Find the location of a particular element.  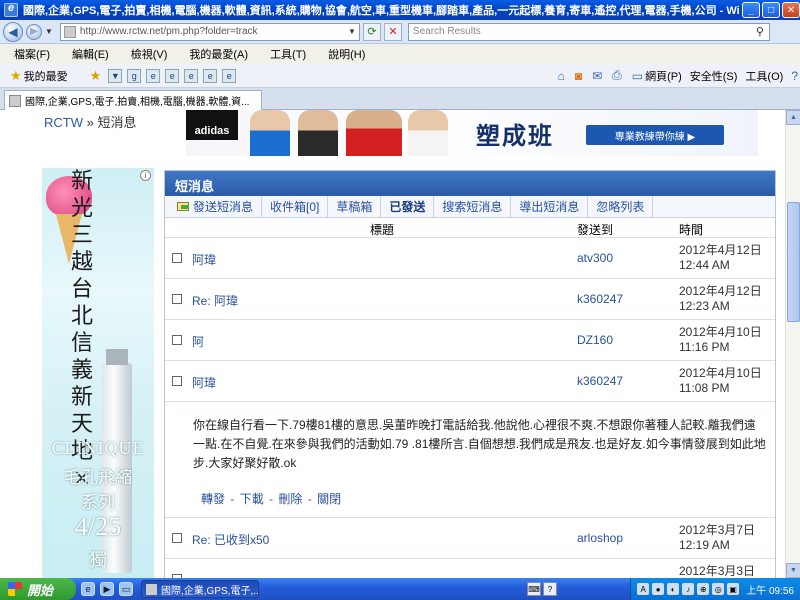

close-link: 關閉 is located at coordinates (329, 499).